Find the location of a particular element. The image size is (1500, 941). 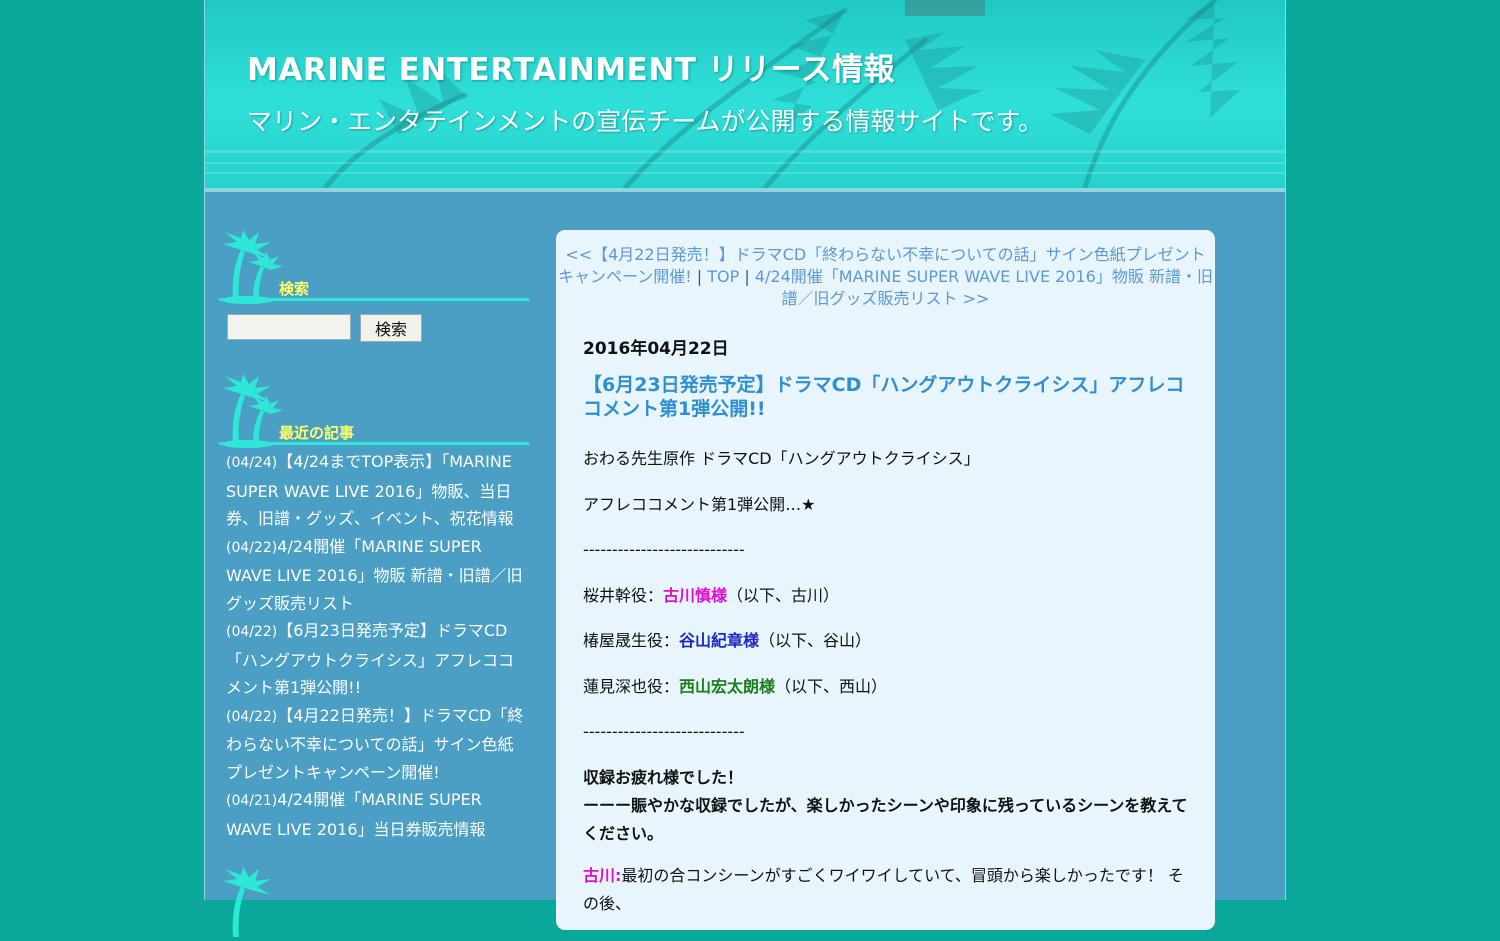

palm-leaves-header-art is located at coordinates (745, 94).